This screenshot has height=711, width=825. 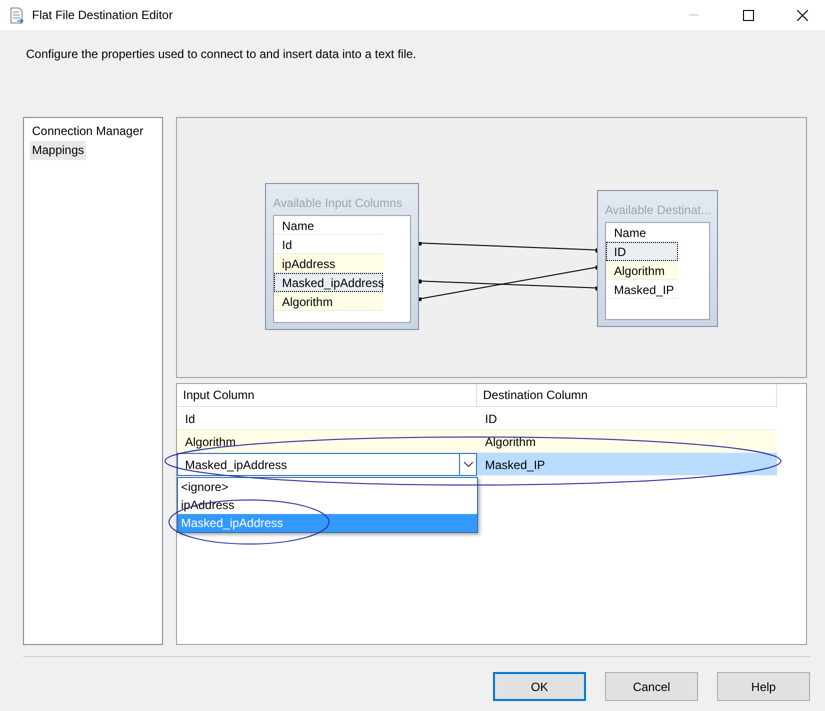 What do you see at coordinates (642, 251) in the screenshot?
I see `column-item: ID` at bounding box center [642, 251].